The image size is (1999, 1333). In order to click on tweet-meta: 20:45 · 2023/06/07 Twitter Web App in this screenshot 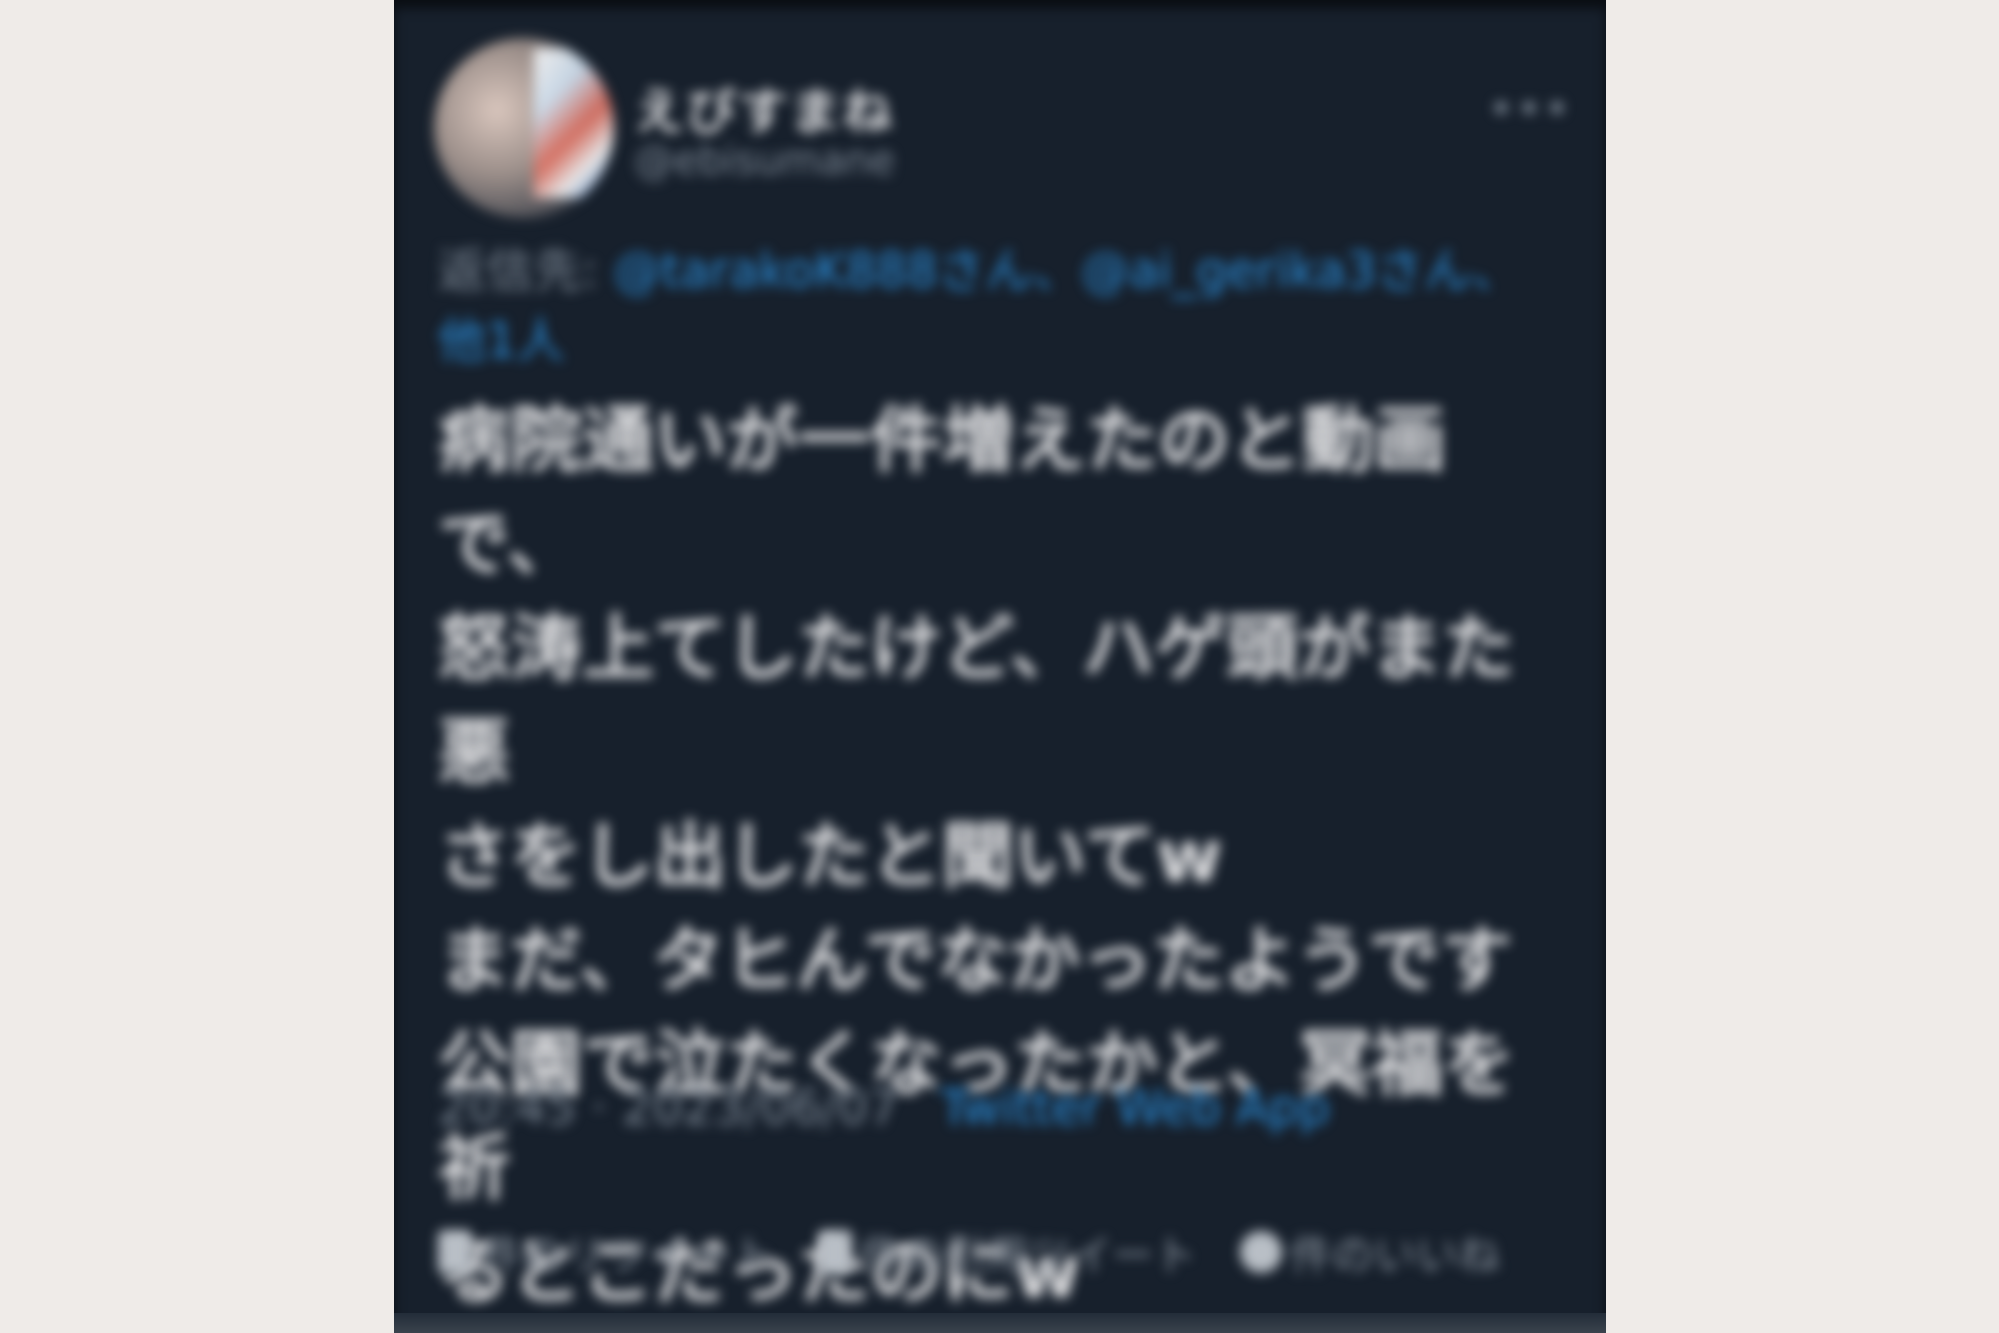, I will do `click(884, 1108)`.